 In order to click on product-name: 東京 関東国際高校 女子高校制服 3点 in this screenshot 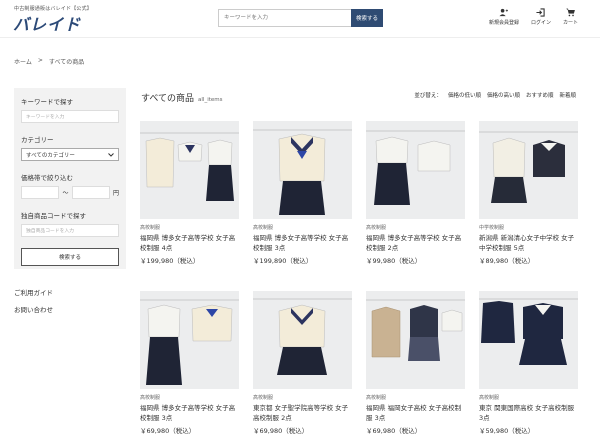, I will do `click(528, 413)`.